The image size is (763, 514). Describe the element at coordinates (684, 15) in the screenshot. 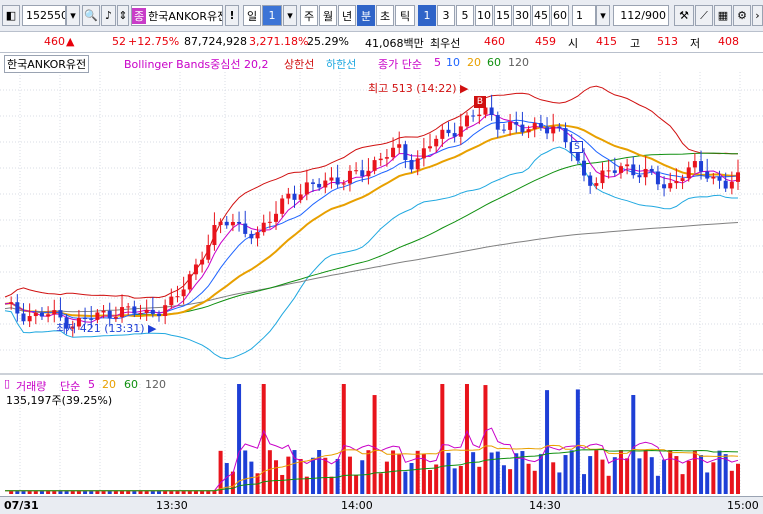

I see `chart-tools-icon: ⚒` at that location.